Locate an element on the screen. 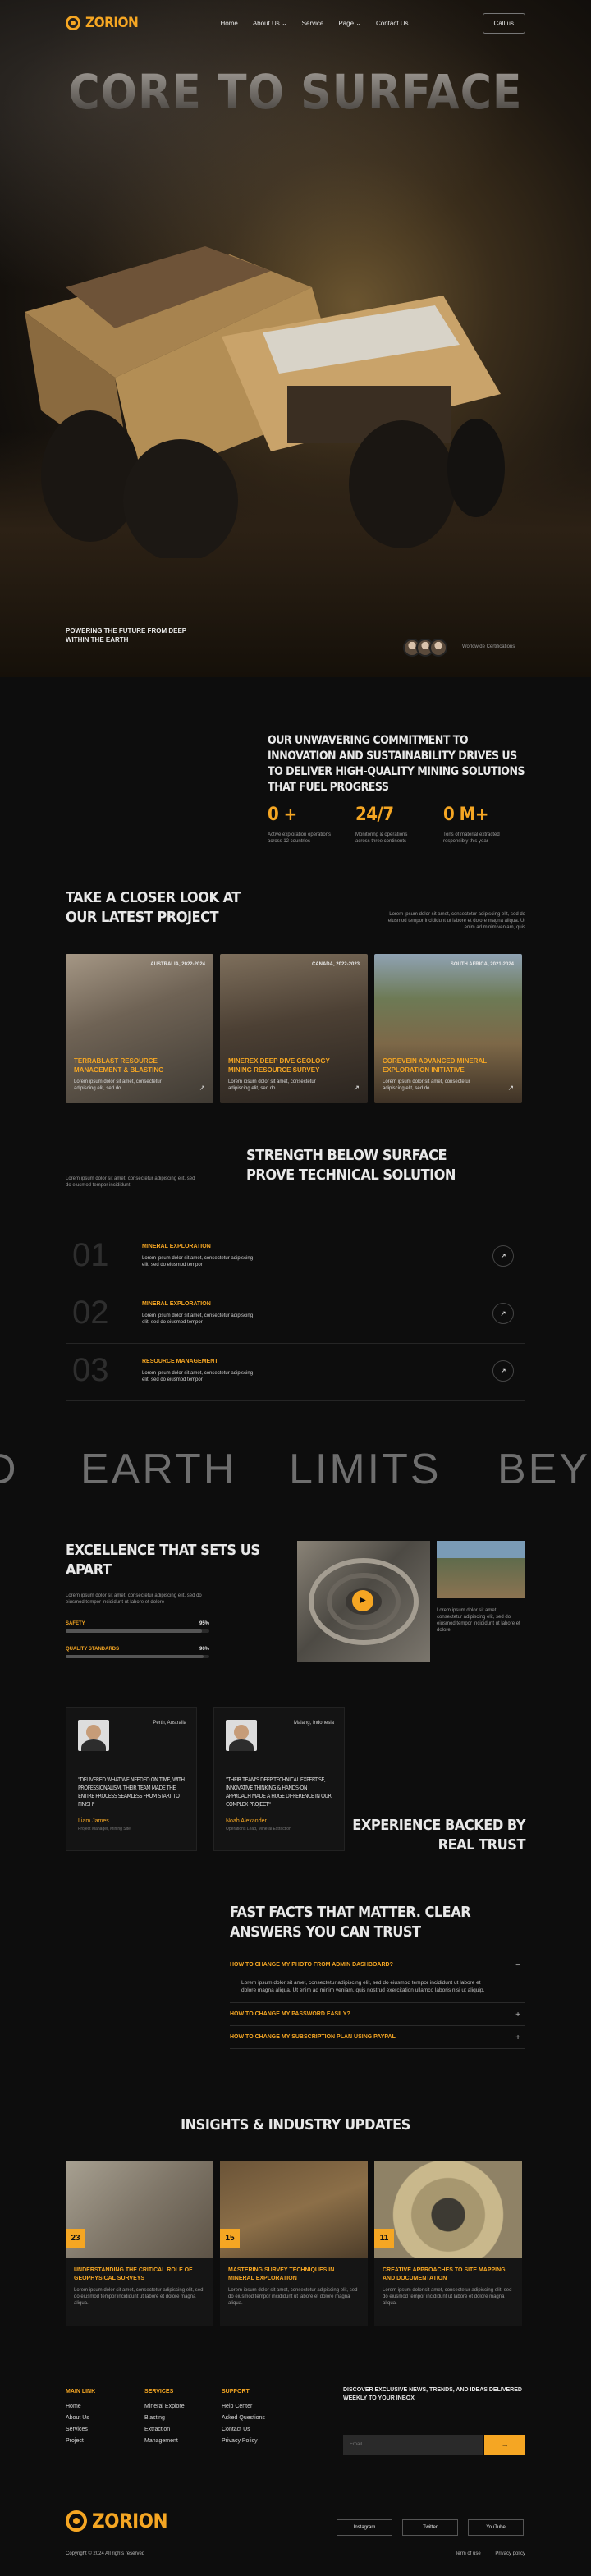 Image resolution: width=591 pixels, height=2576 pixels. footer-link: Help Center is located at coordinates (243, 2407).